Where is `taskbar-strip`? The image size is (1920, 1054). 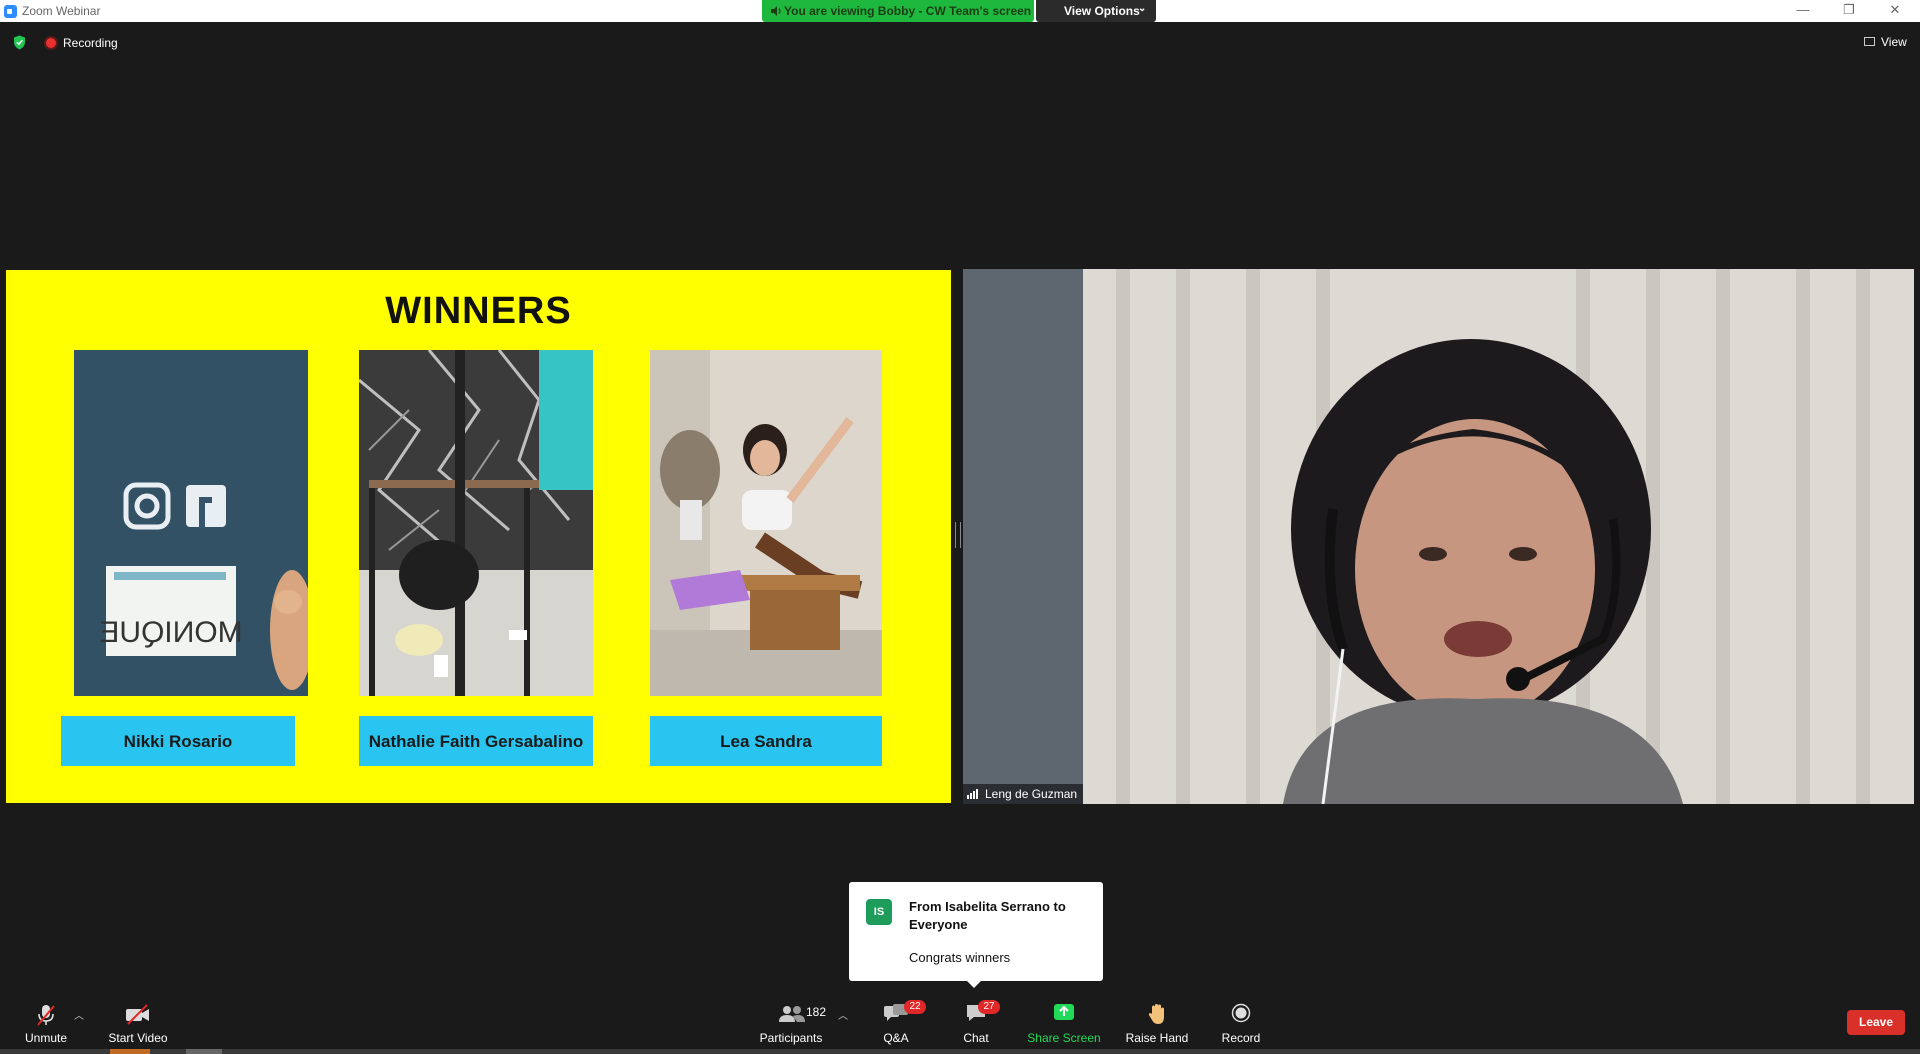
taskbar-strip is located at coordinates (960, 1051).